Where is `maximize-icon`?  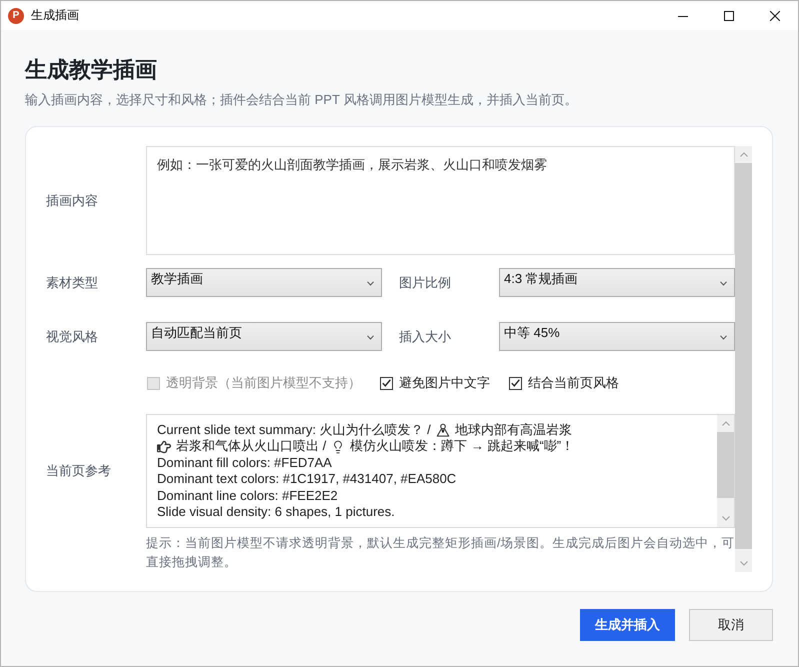 maximize-icon is located at coordinates (729, 15).